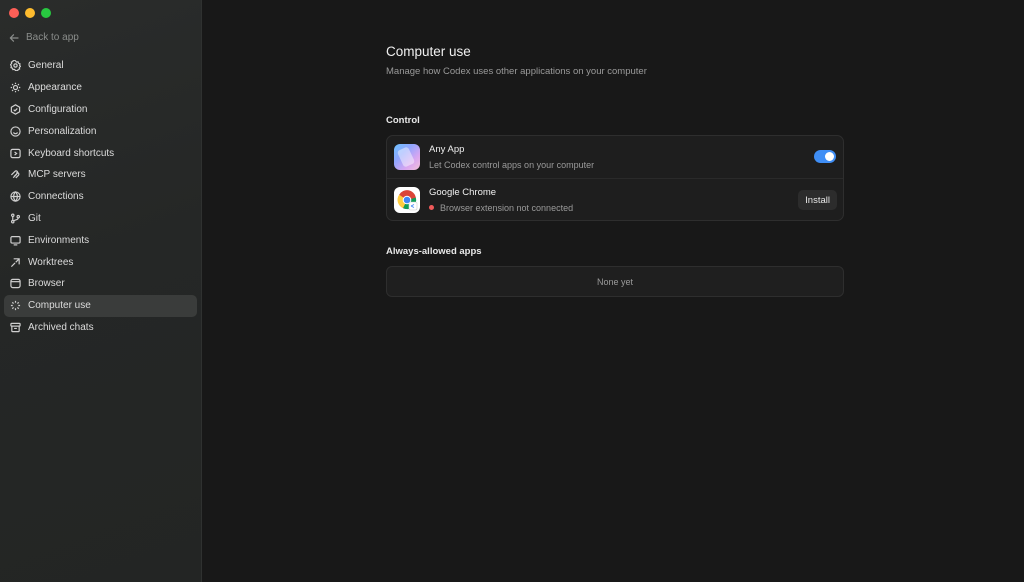 This screenshot has height=582, width=1024. Describe the element at coordinates (59, 306) in the screenshot. I see `sidebar-item-label: Computer use` at that location.